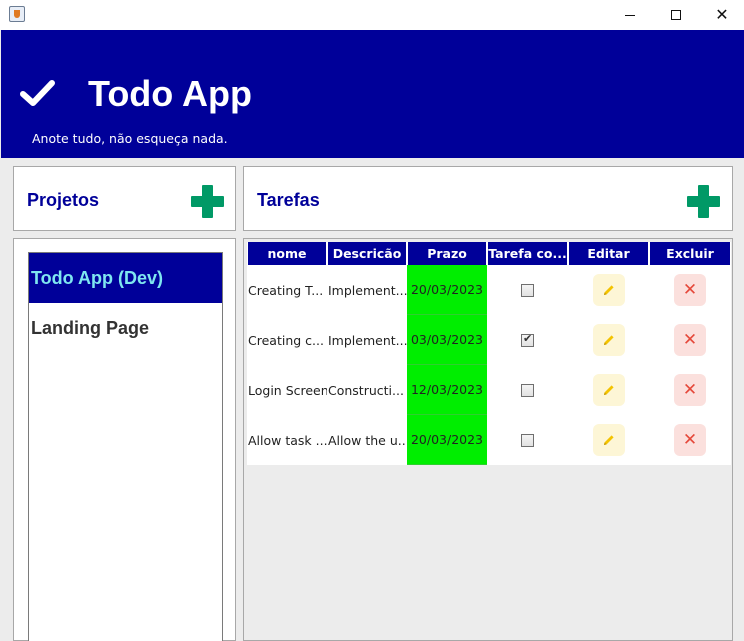 This screenshot has height=641, width=744. What do you see at coordinates (690, 253) in the screenshot?
I see `column-header-excluir: Excluir` at bounding box center [690, 253].